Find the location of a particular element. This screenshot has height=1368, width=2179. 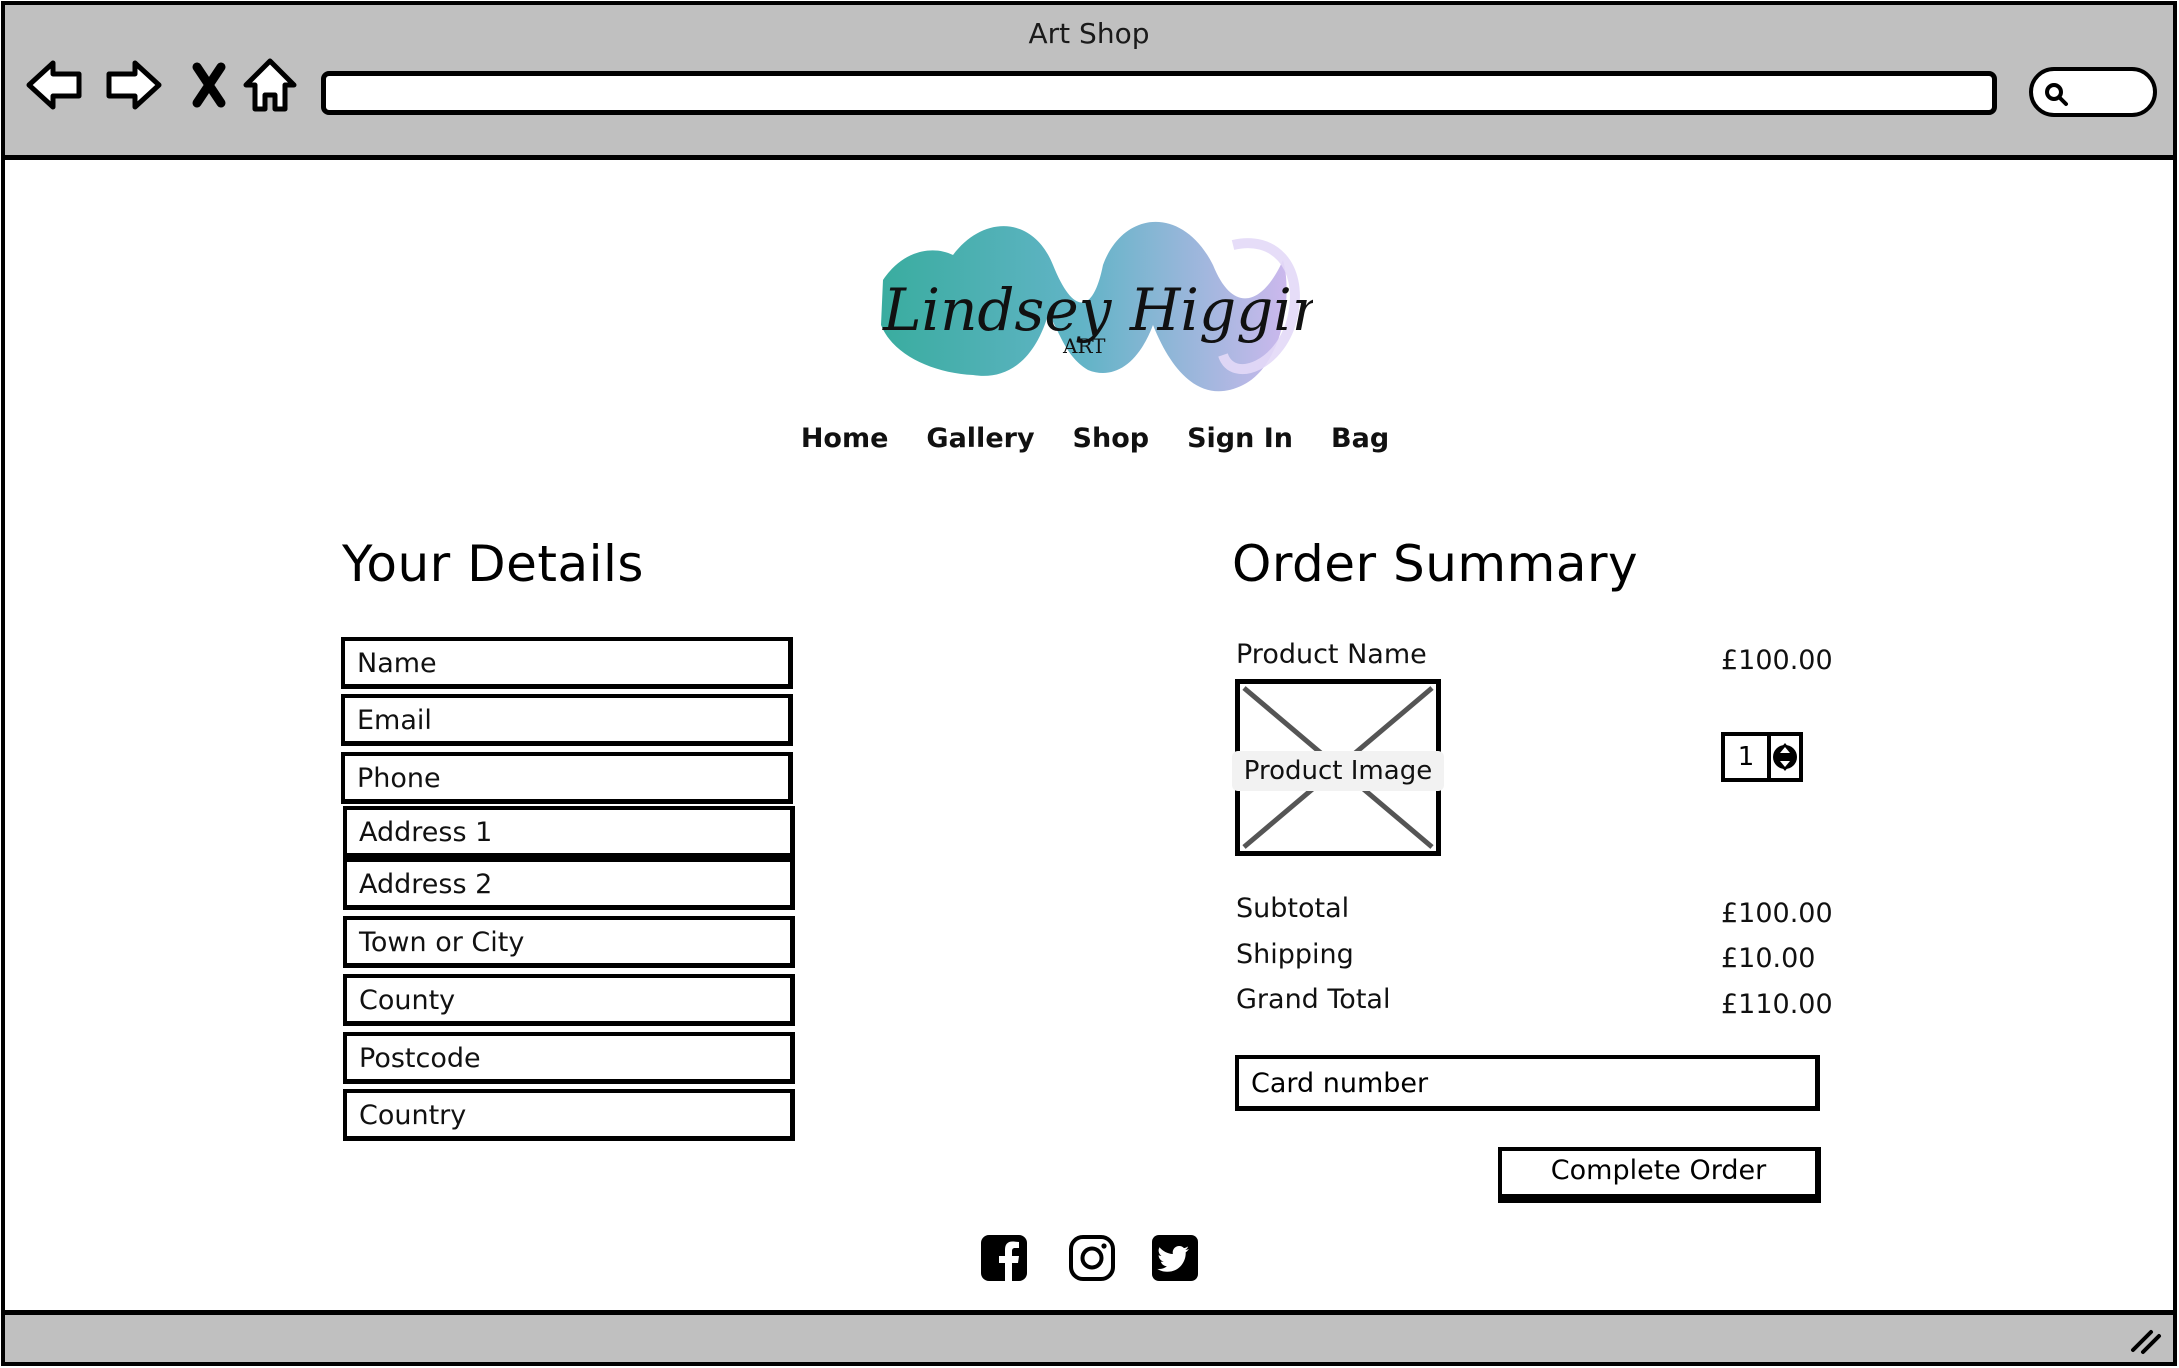

complete-order-button: Complete Order is located at coordinates (1659, 1175).